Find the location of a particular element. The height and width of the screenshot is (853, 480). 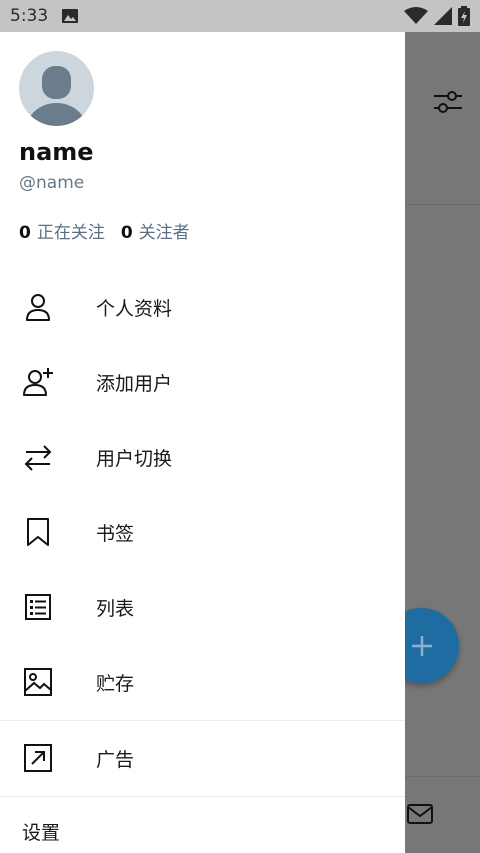

avatar is located at coordinates (56, 88).